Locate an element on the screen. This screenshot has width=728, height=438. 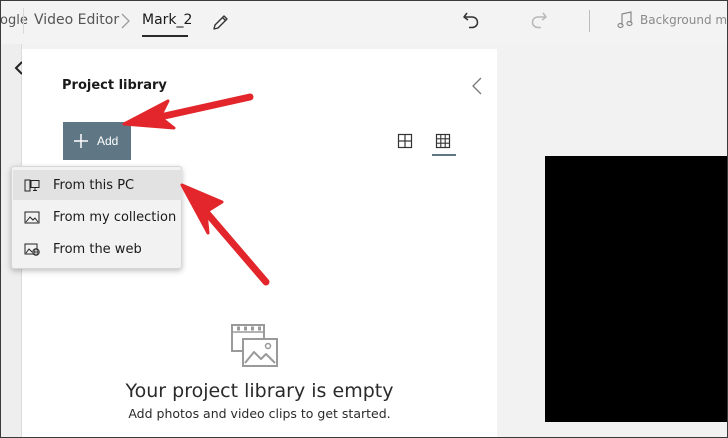
add-button: Add is located at coordinates (97, 141).